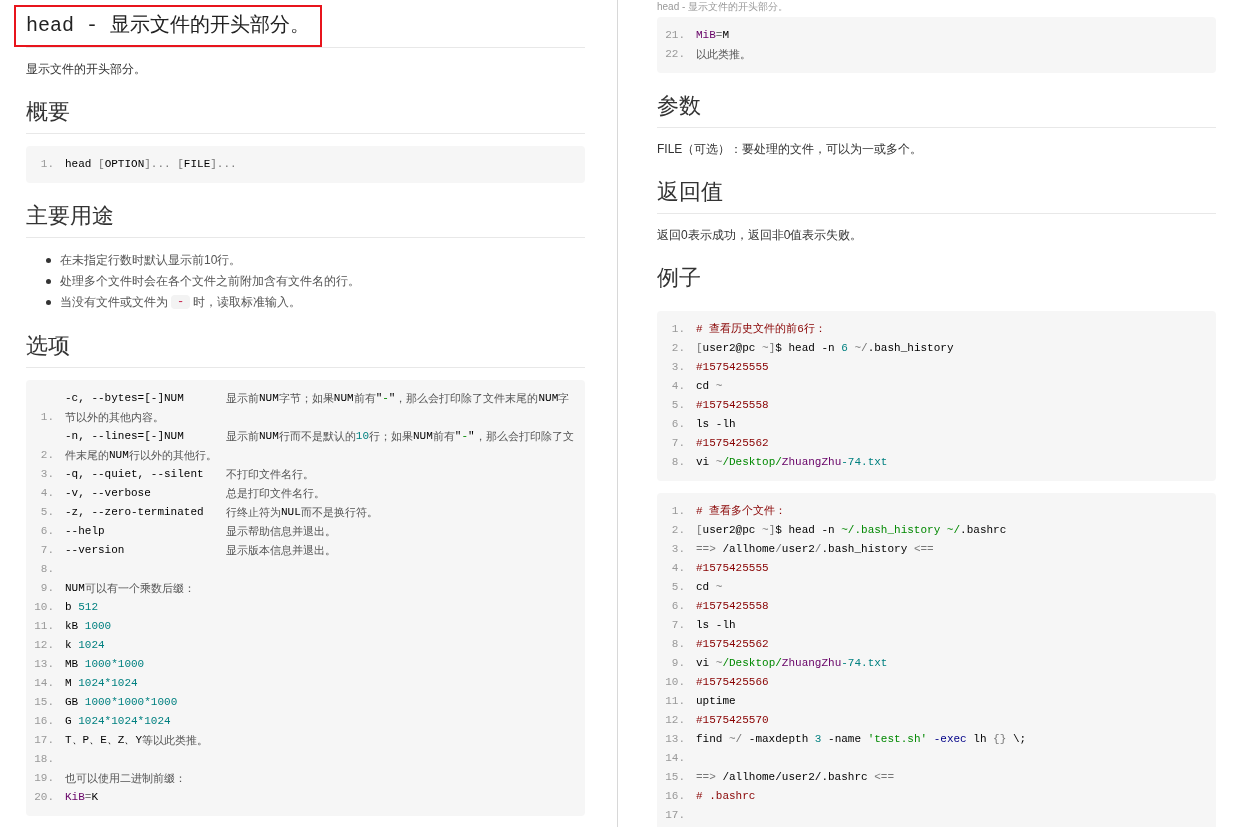  What do you see at coordinates (716, 701) in the screenshot?
I see `code-line: uptime` at bounding box center [716, 701].